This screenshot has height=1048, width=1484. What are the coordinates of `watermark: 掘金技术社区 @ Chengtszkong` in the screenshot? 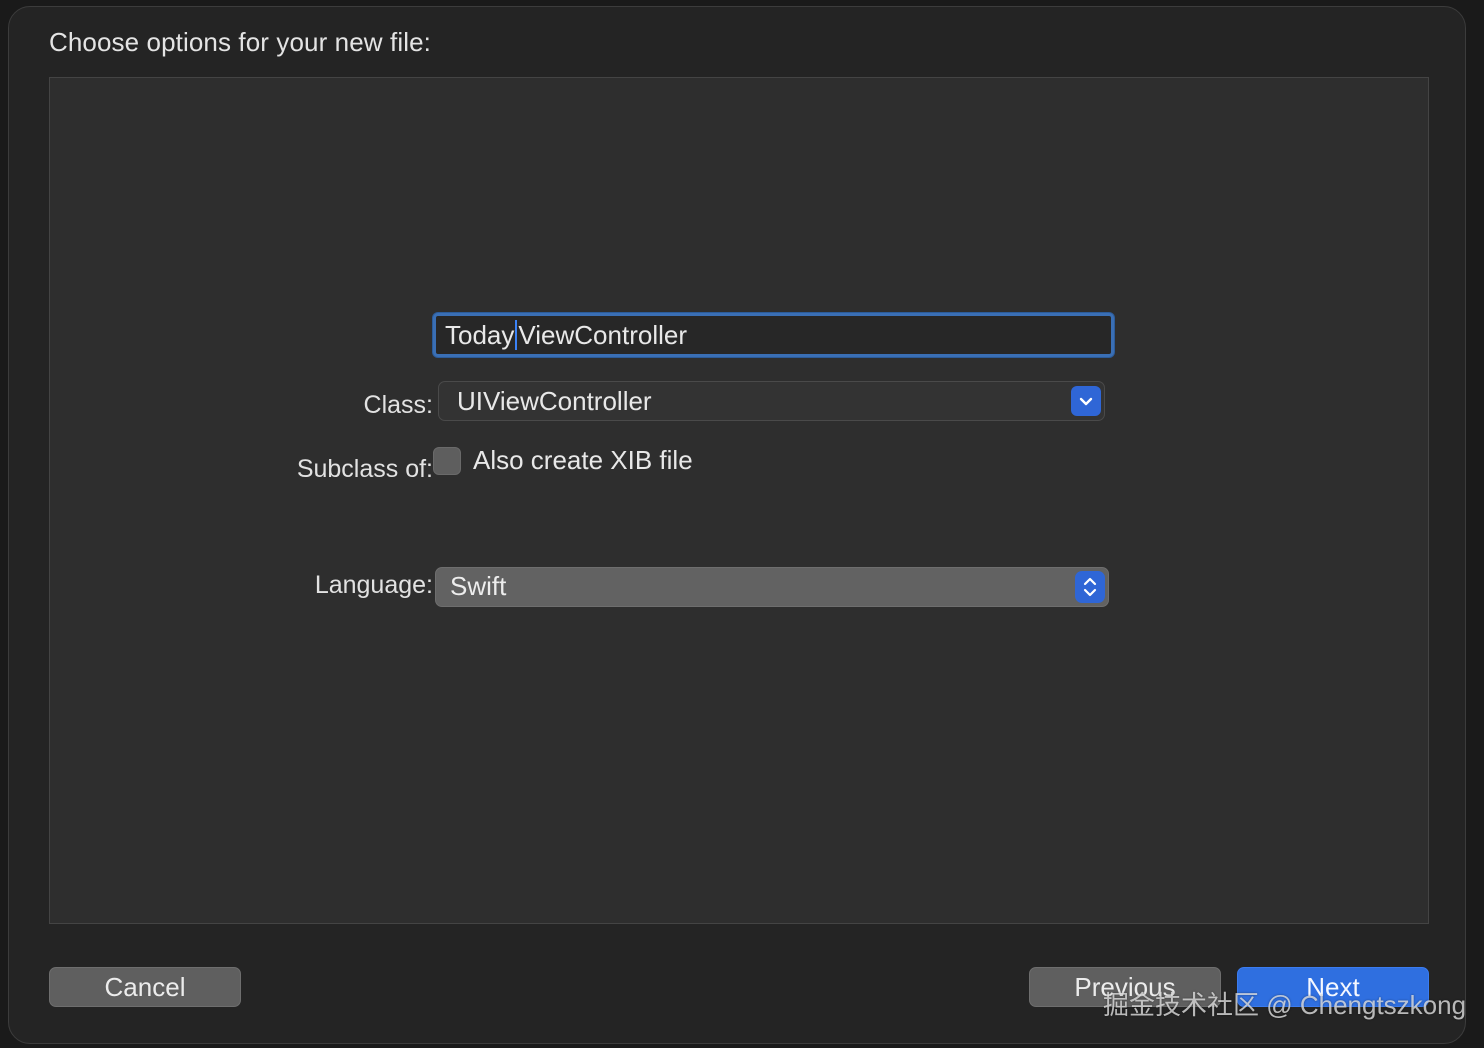 It's located at (1284, 1005).